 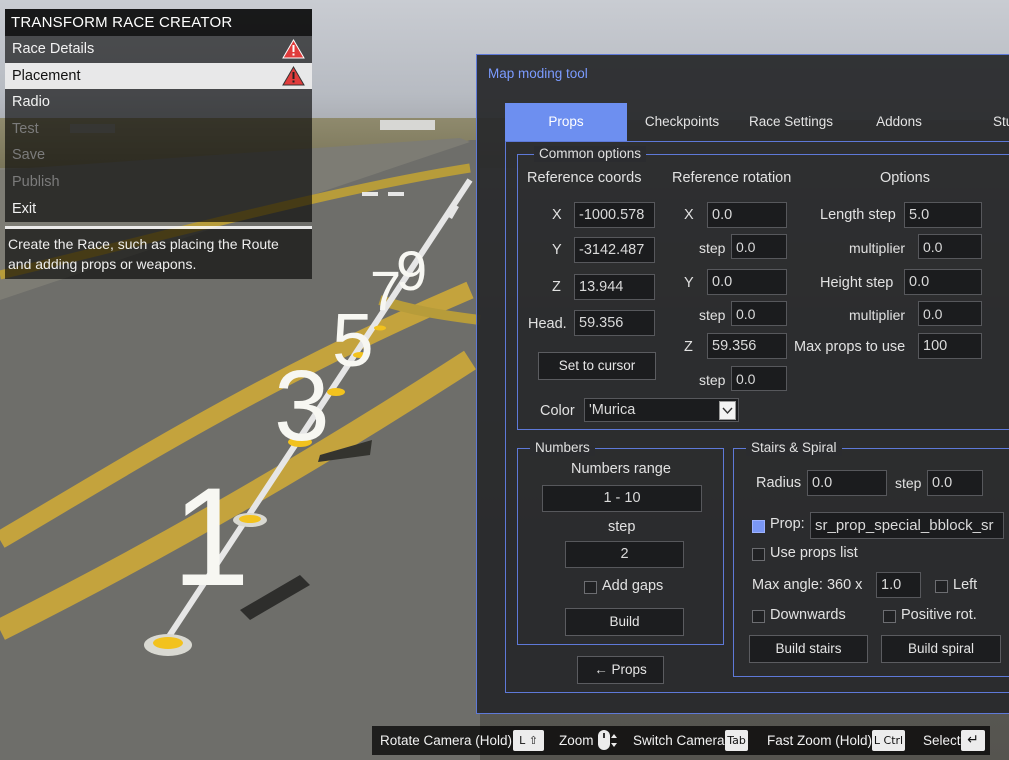 What do you see at coordinates (941, 586) in the screenshot?
I see `left-checkbox` at bounding box center [941, 586].